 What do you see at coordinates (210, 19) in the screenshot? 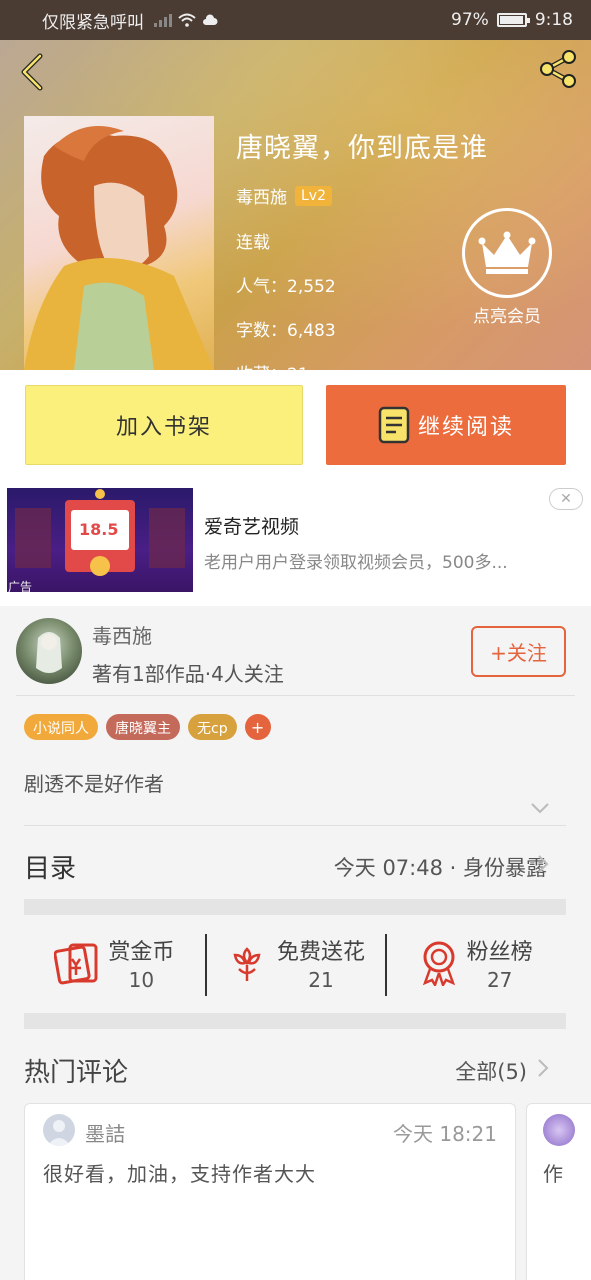
I see `cloud-icon` at bounding box center [210, 19].